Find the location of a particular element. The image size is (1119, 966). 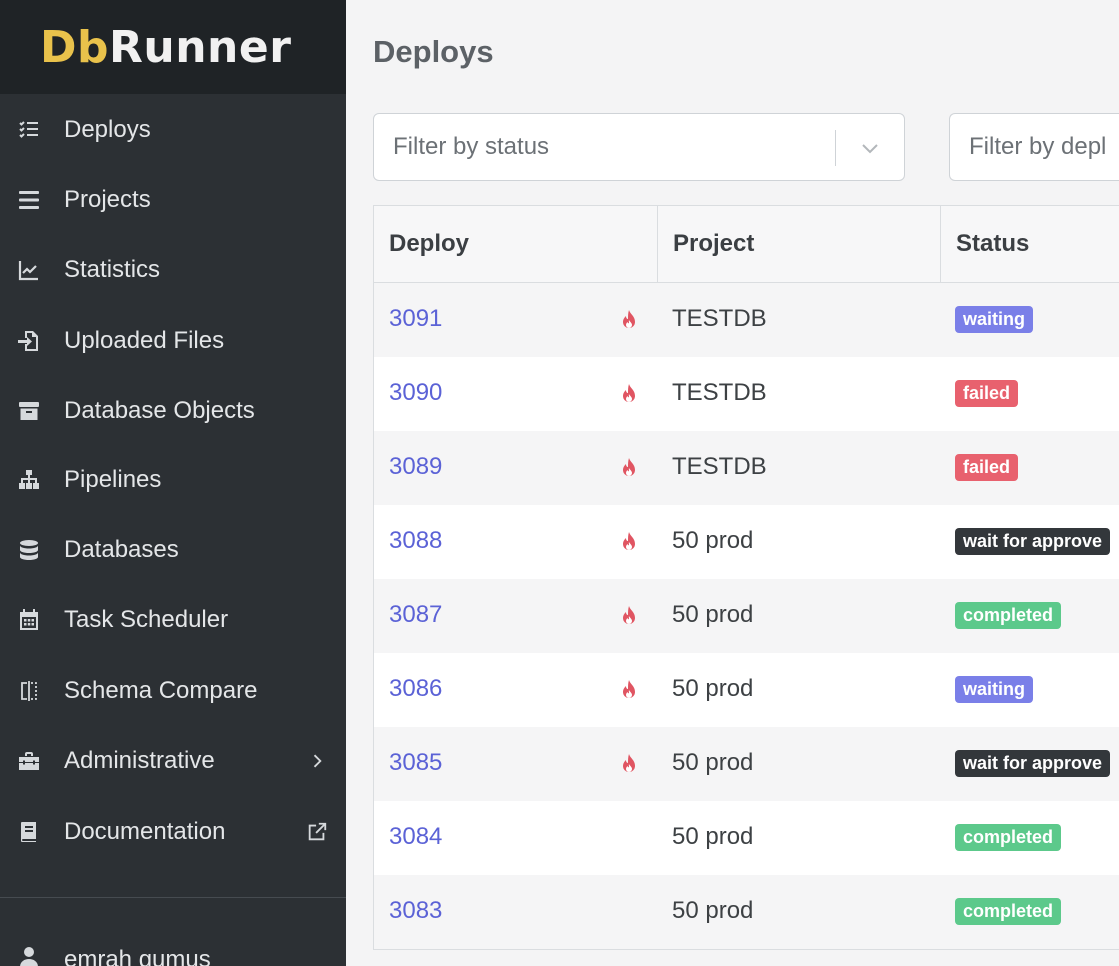

deploy-id-link: 3090 is located at coordinates (415, 393).